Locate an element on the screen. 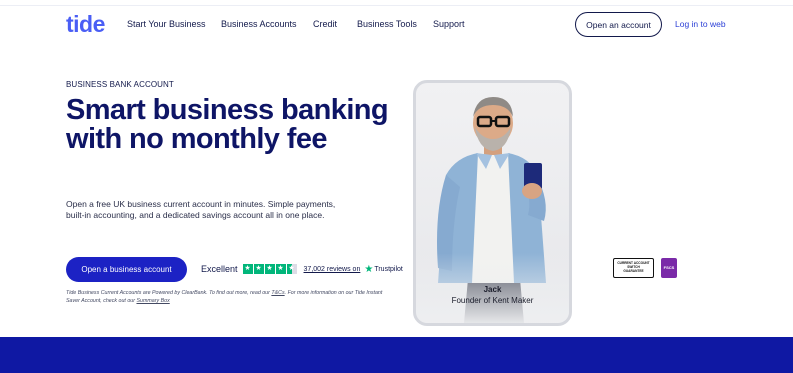 The width and height of the screenshot is (793, 373). nav-support: Support is located at coordinates (449, 24).